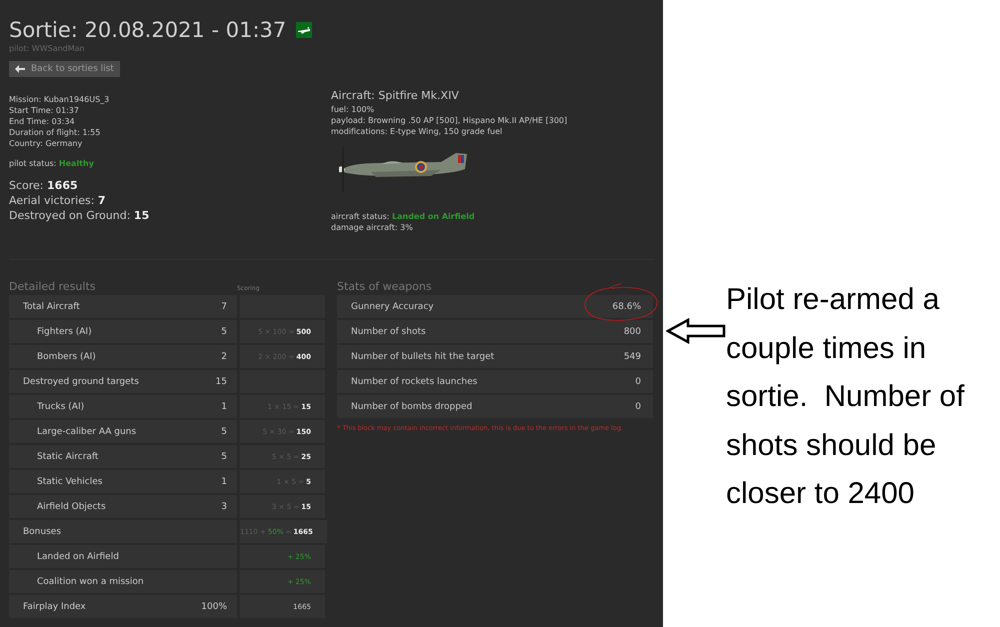 Image resolution: width=1000 pixels, height=627 pixels. What do you see at coordinates (42, 531) in the screenshot?
I see `row-label: Bonuses` at bounding box center [42, 531].